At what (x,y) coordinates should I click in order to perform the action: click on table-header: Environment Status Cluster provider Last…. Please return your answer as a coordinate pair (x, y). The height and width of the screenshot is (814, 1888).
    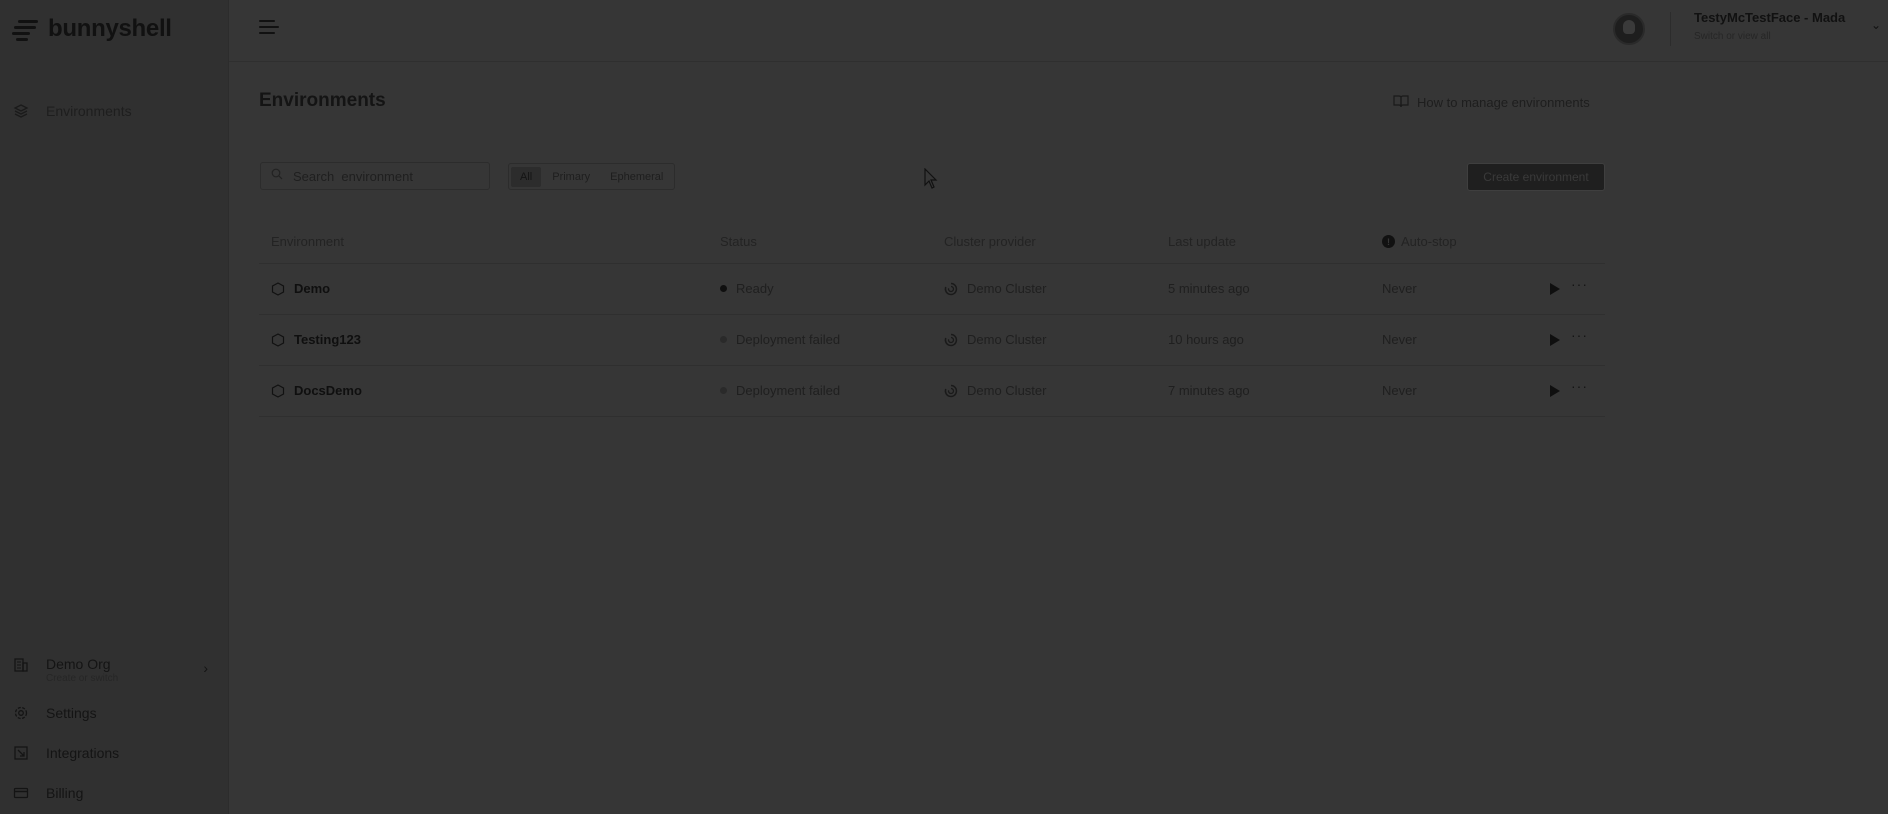
    Looking at the image, I should click on (932, 244).